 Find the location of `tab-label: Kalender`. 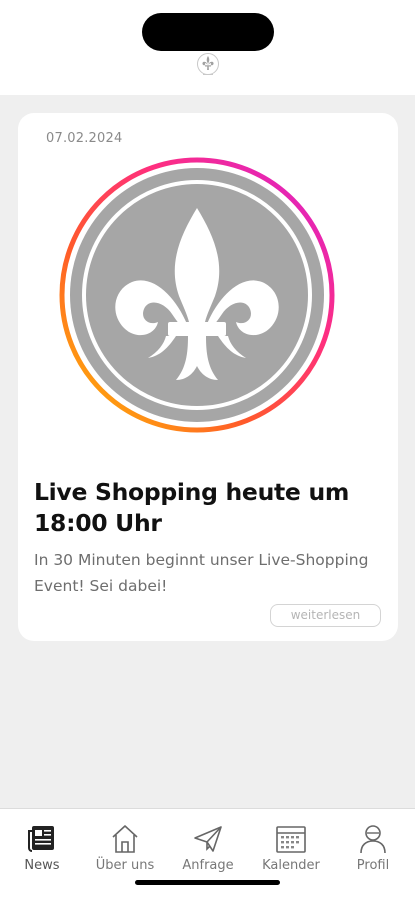

tab-label: Kalender is located at coordinates (291, 865).